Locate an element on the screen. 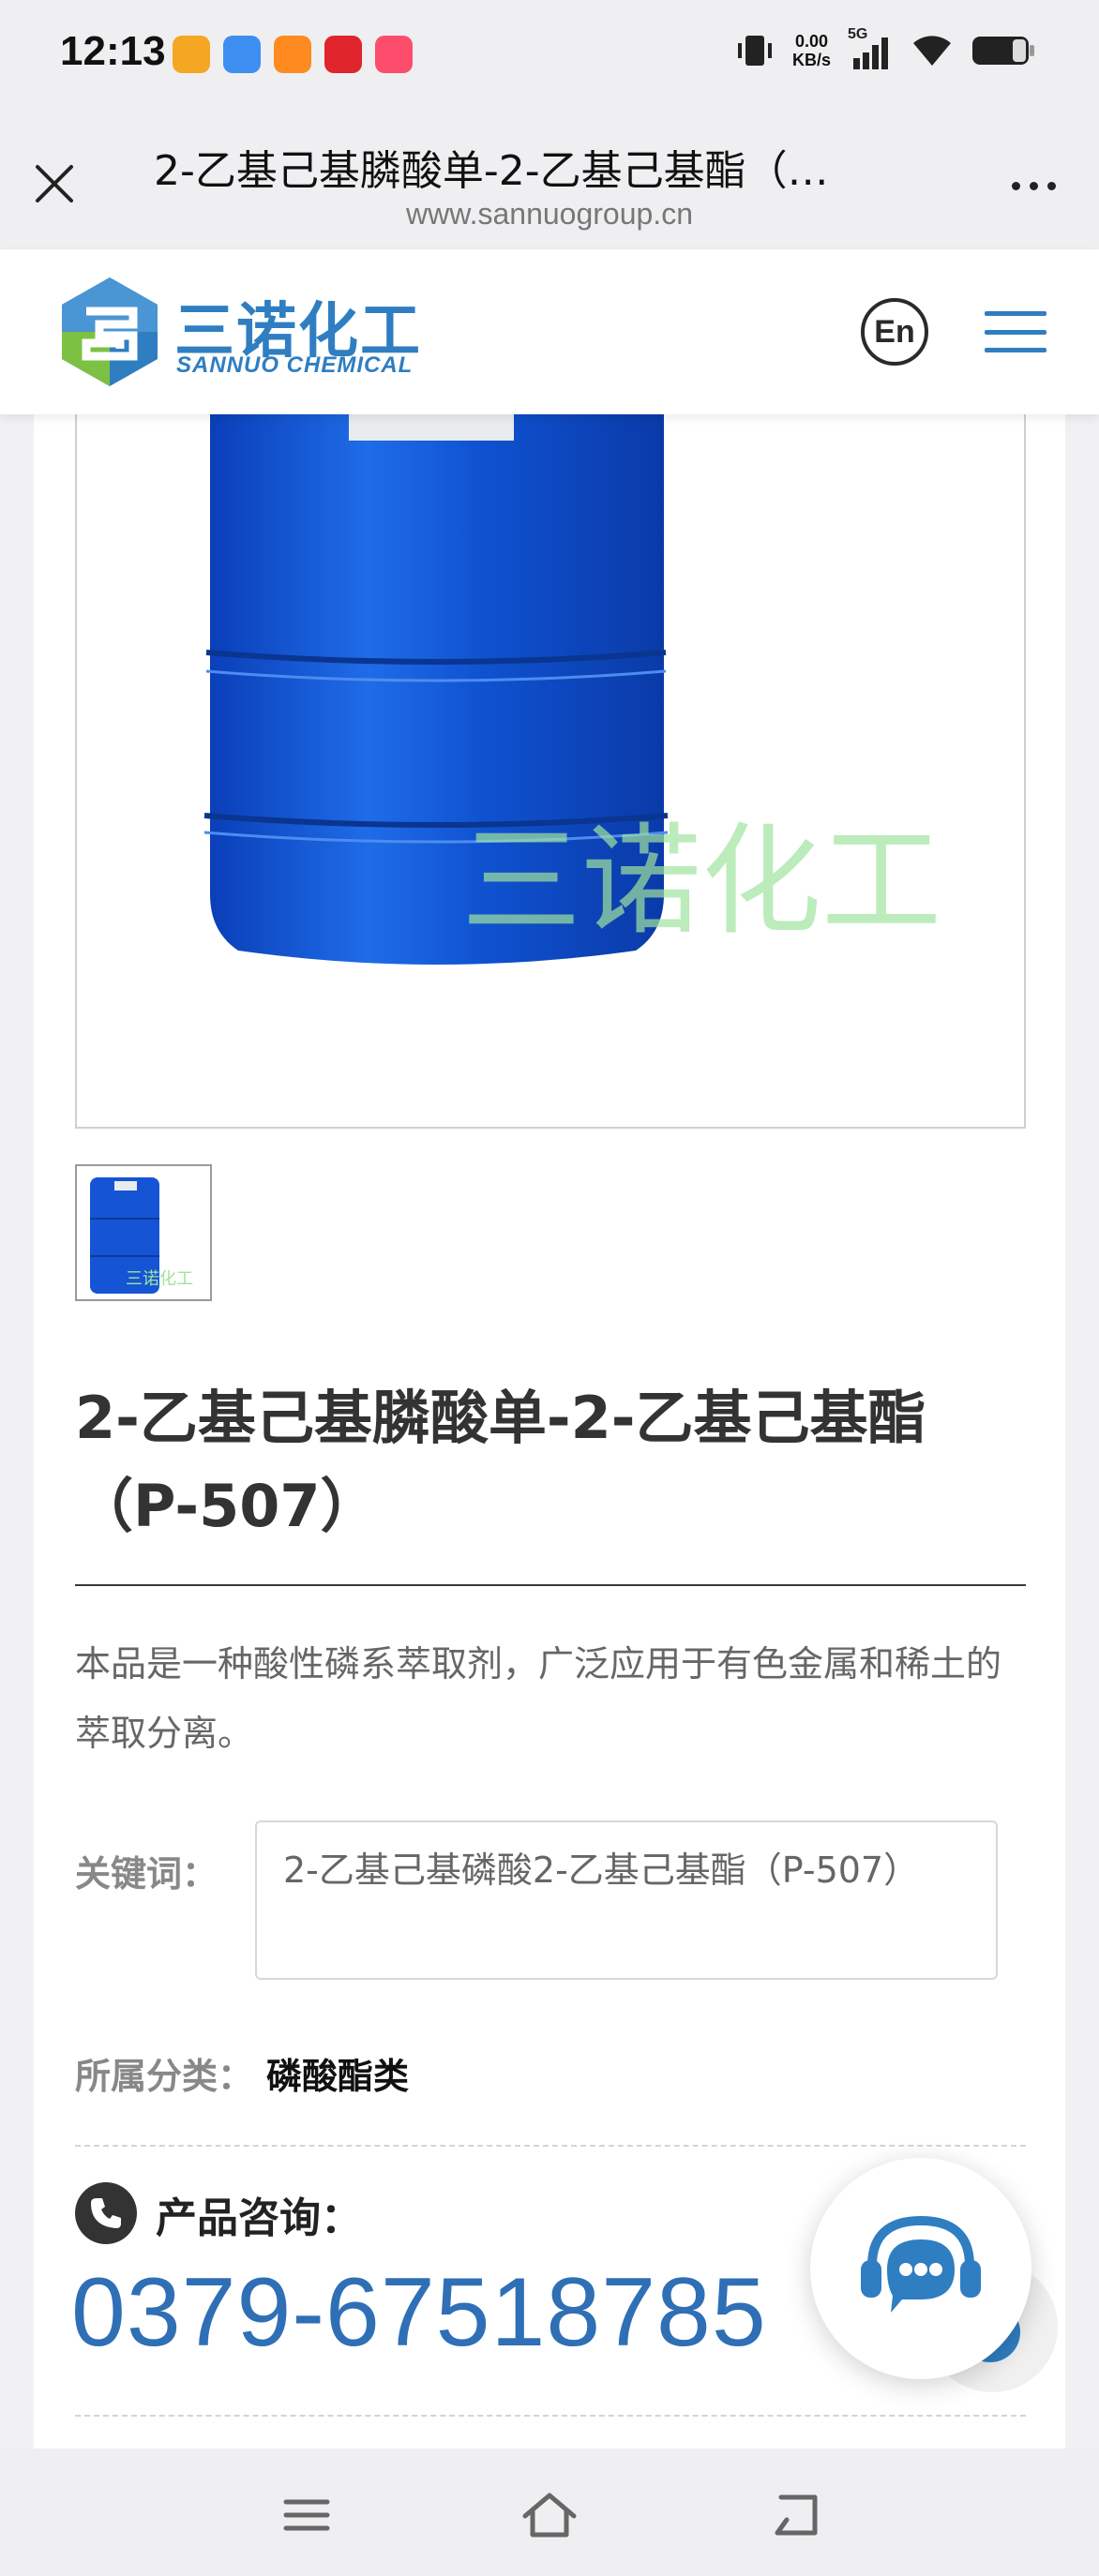 The width and height of the screenshot is (1099, 2576). notification-icons is located at coordinates (293, 54).